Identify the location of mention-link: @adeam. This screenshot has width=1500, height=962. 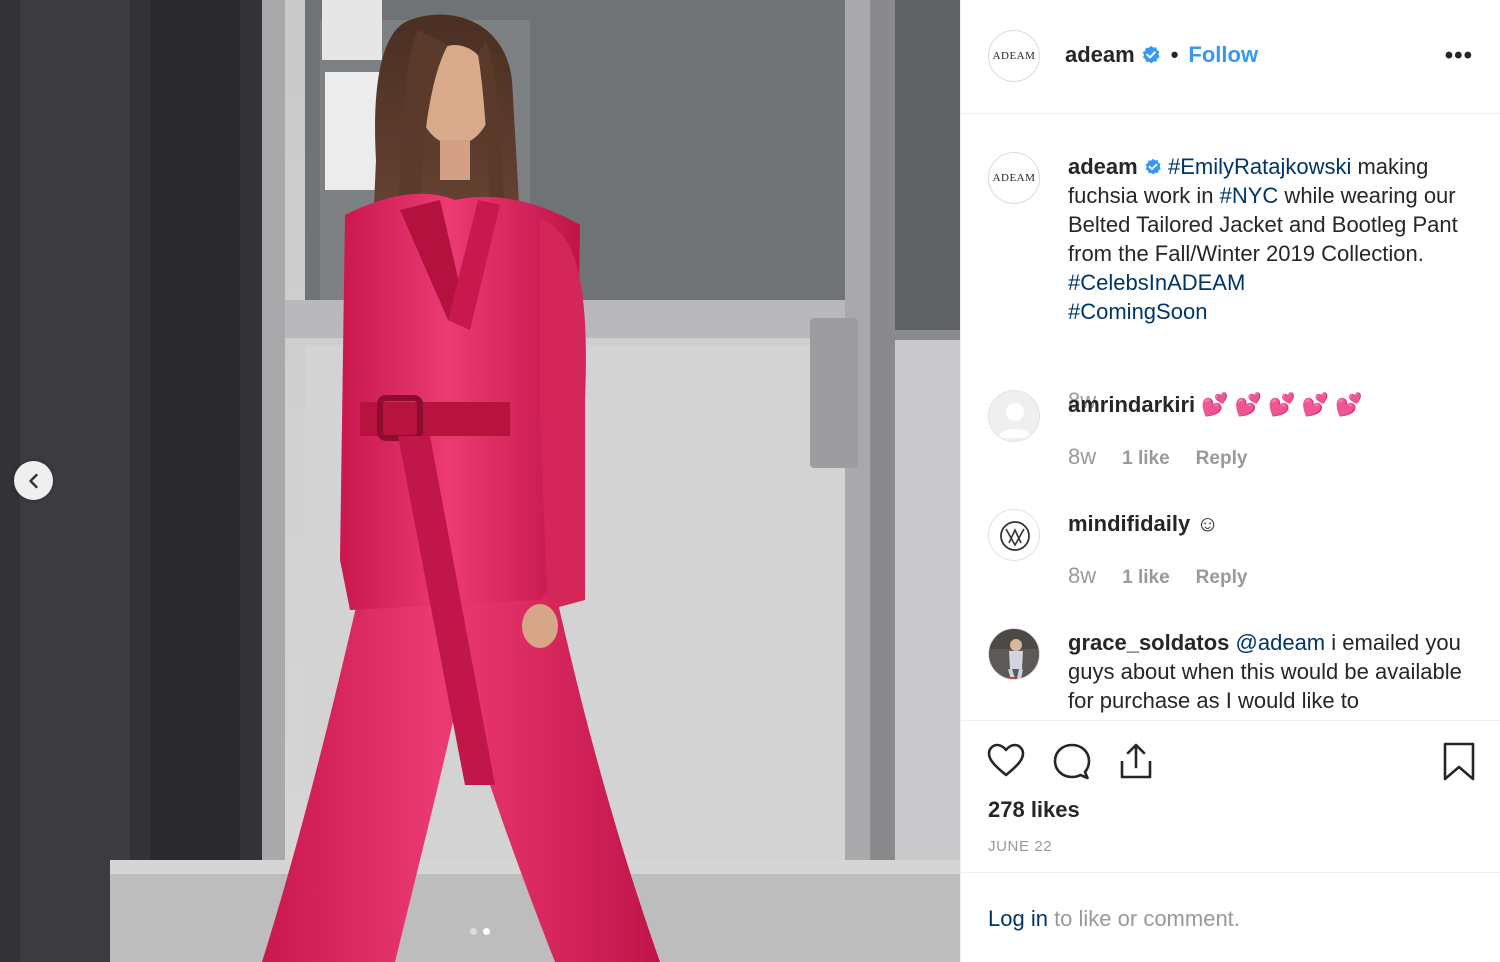
(1281, 642).